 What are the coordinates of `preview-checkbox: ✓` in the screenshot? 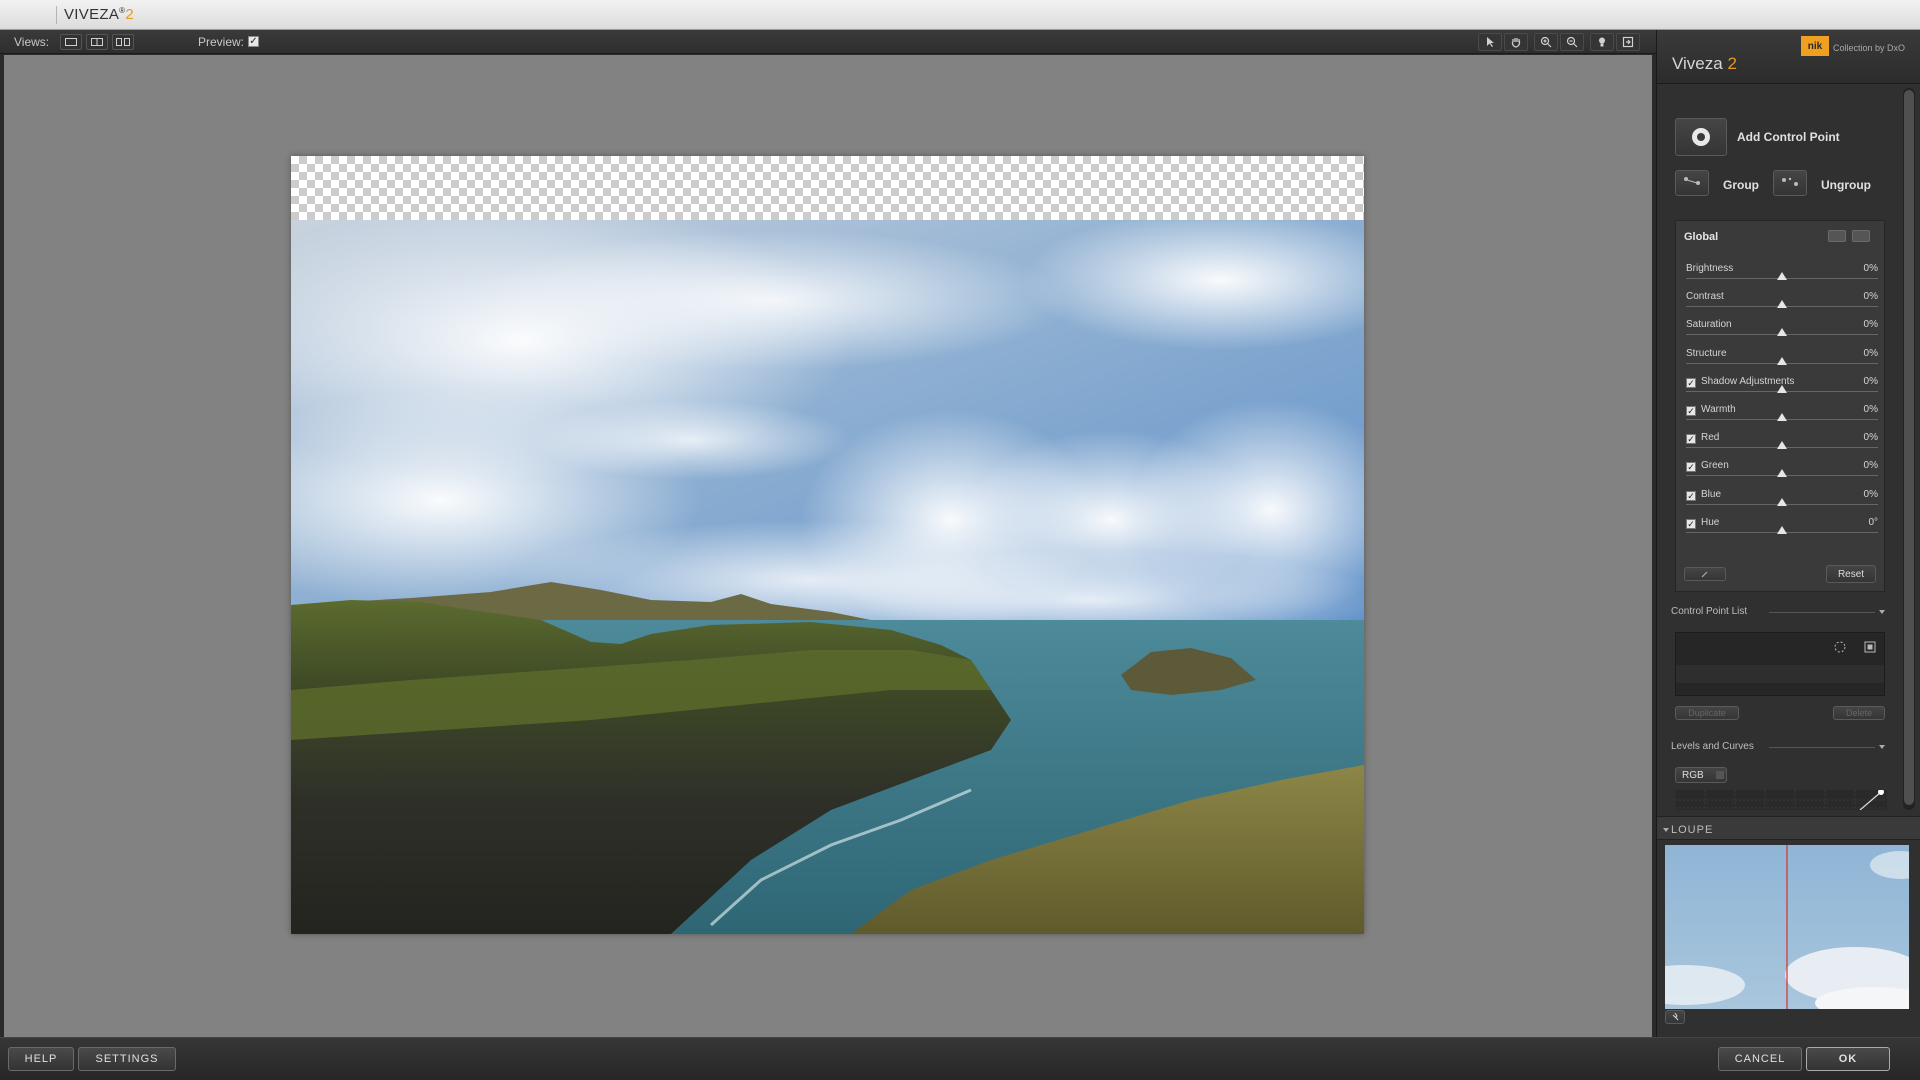 It's located at (253, 41).